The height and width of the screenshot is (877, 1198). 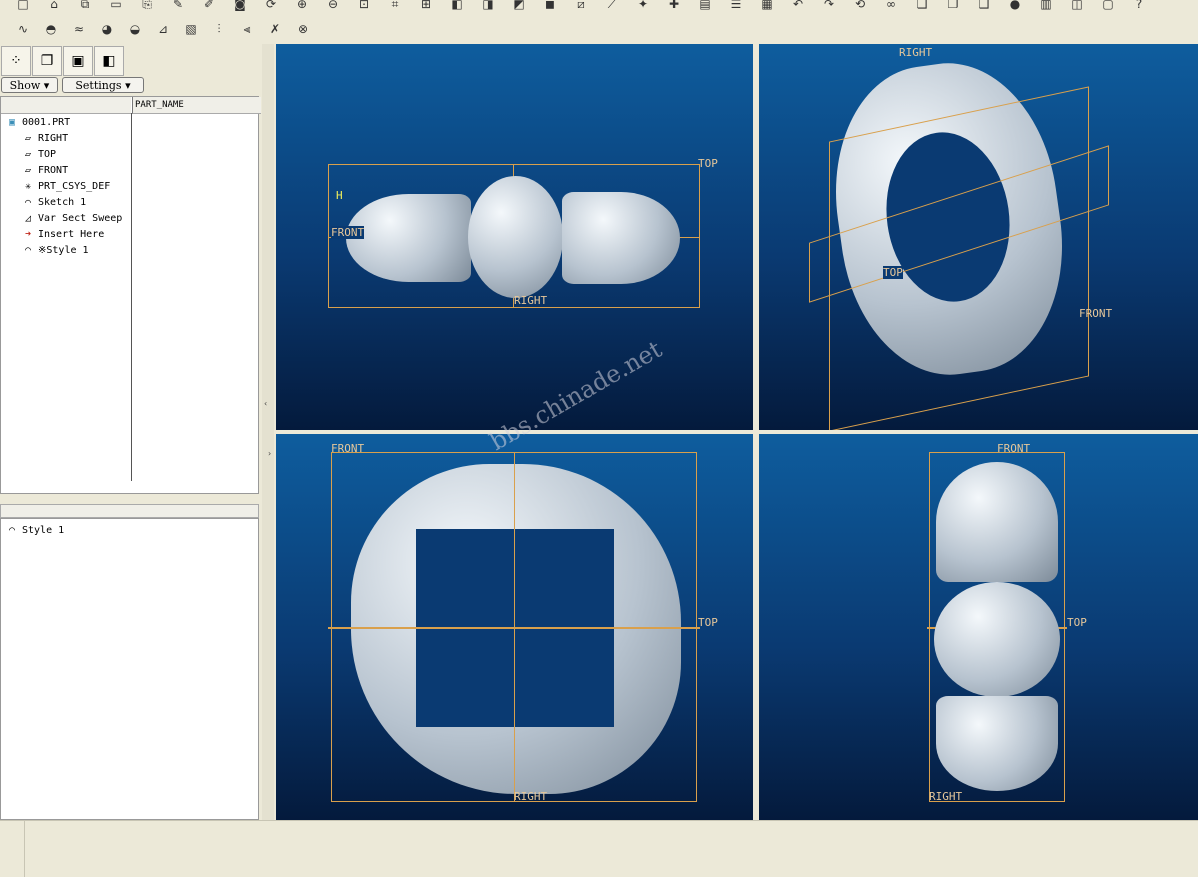 What do you see at coordinates (12, 122) in the screenshot?
I see `part-icon: ▣` at bounding box center [12, 122].